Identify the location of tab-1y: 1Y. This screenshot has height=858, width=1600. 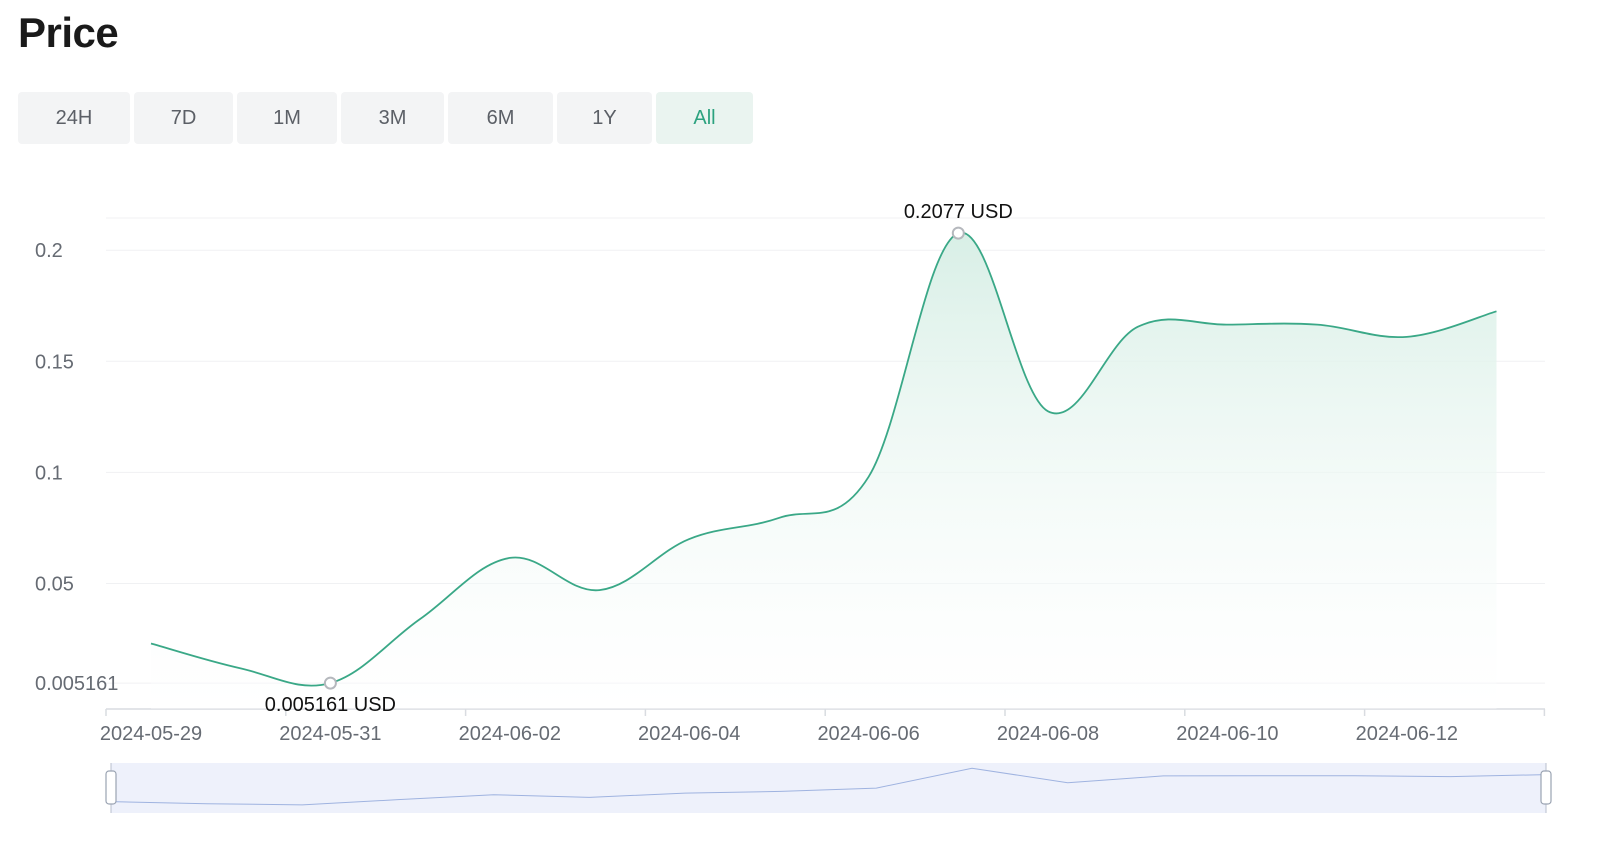
(604, 118).